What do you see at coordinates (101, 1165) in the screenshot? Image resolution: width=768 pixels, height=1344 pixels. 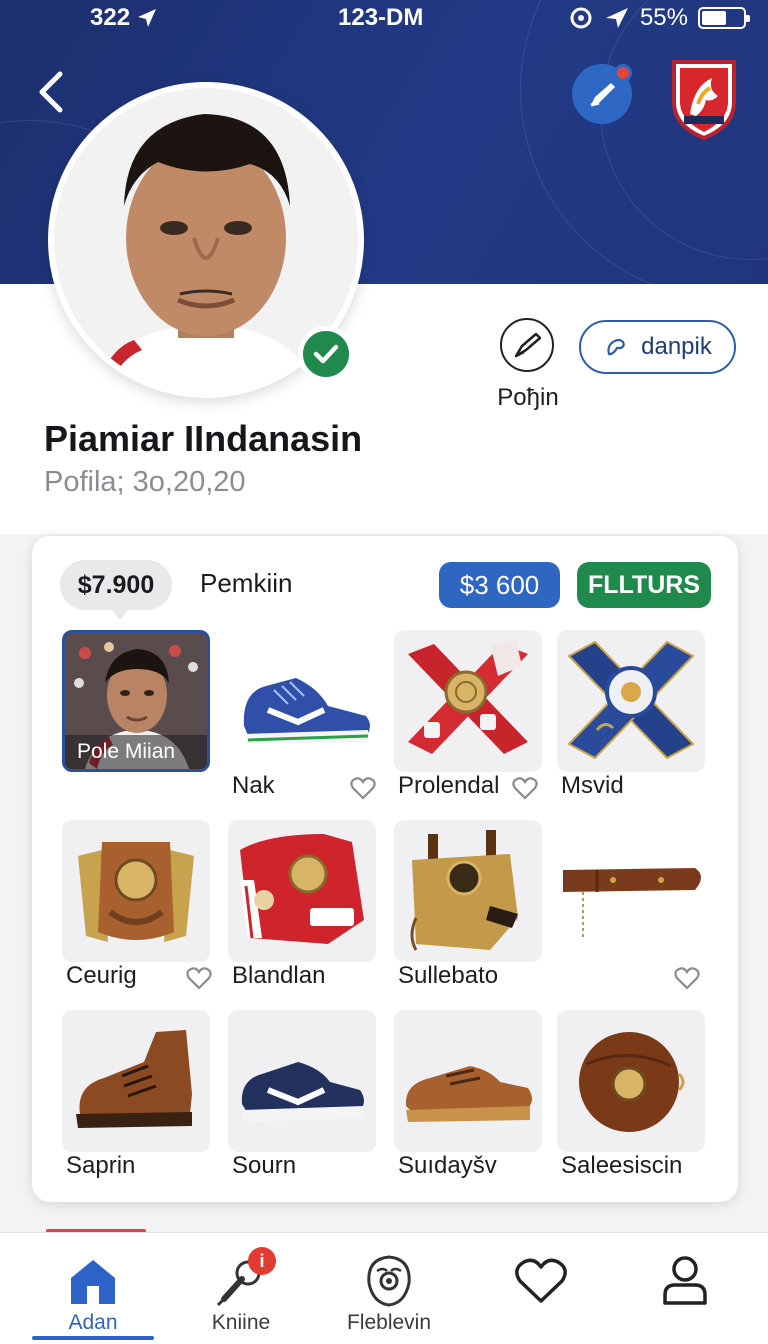 I see `item-label: Saprin` at bounding box center [101, 1165].